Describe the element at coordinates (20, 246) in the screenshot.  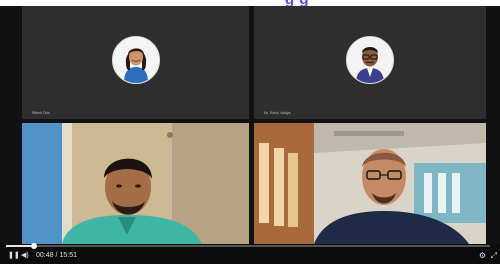
I see `seek-bar-fill` at that location.